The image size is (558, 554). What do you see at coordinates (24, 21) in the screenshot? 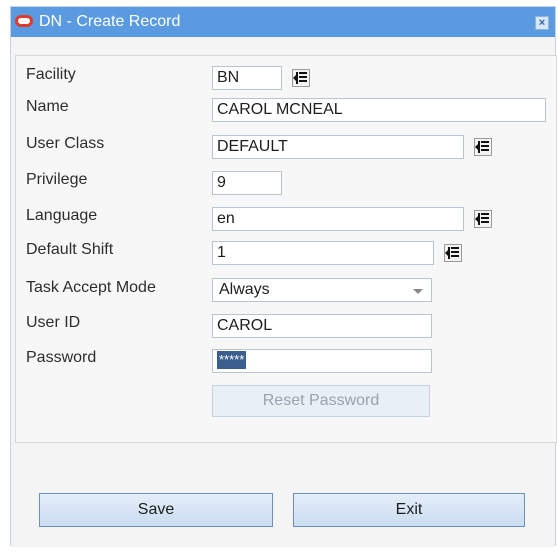
I see `oracle-logo-icon` at bounding box center [24, 21].